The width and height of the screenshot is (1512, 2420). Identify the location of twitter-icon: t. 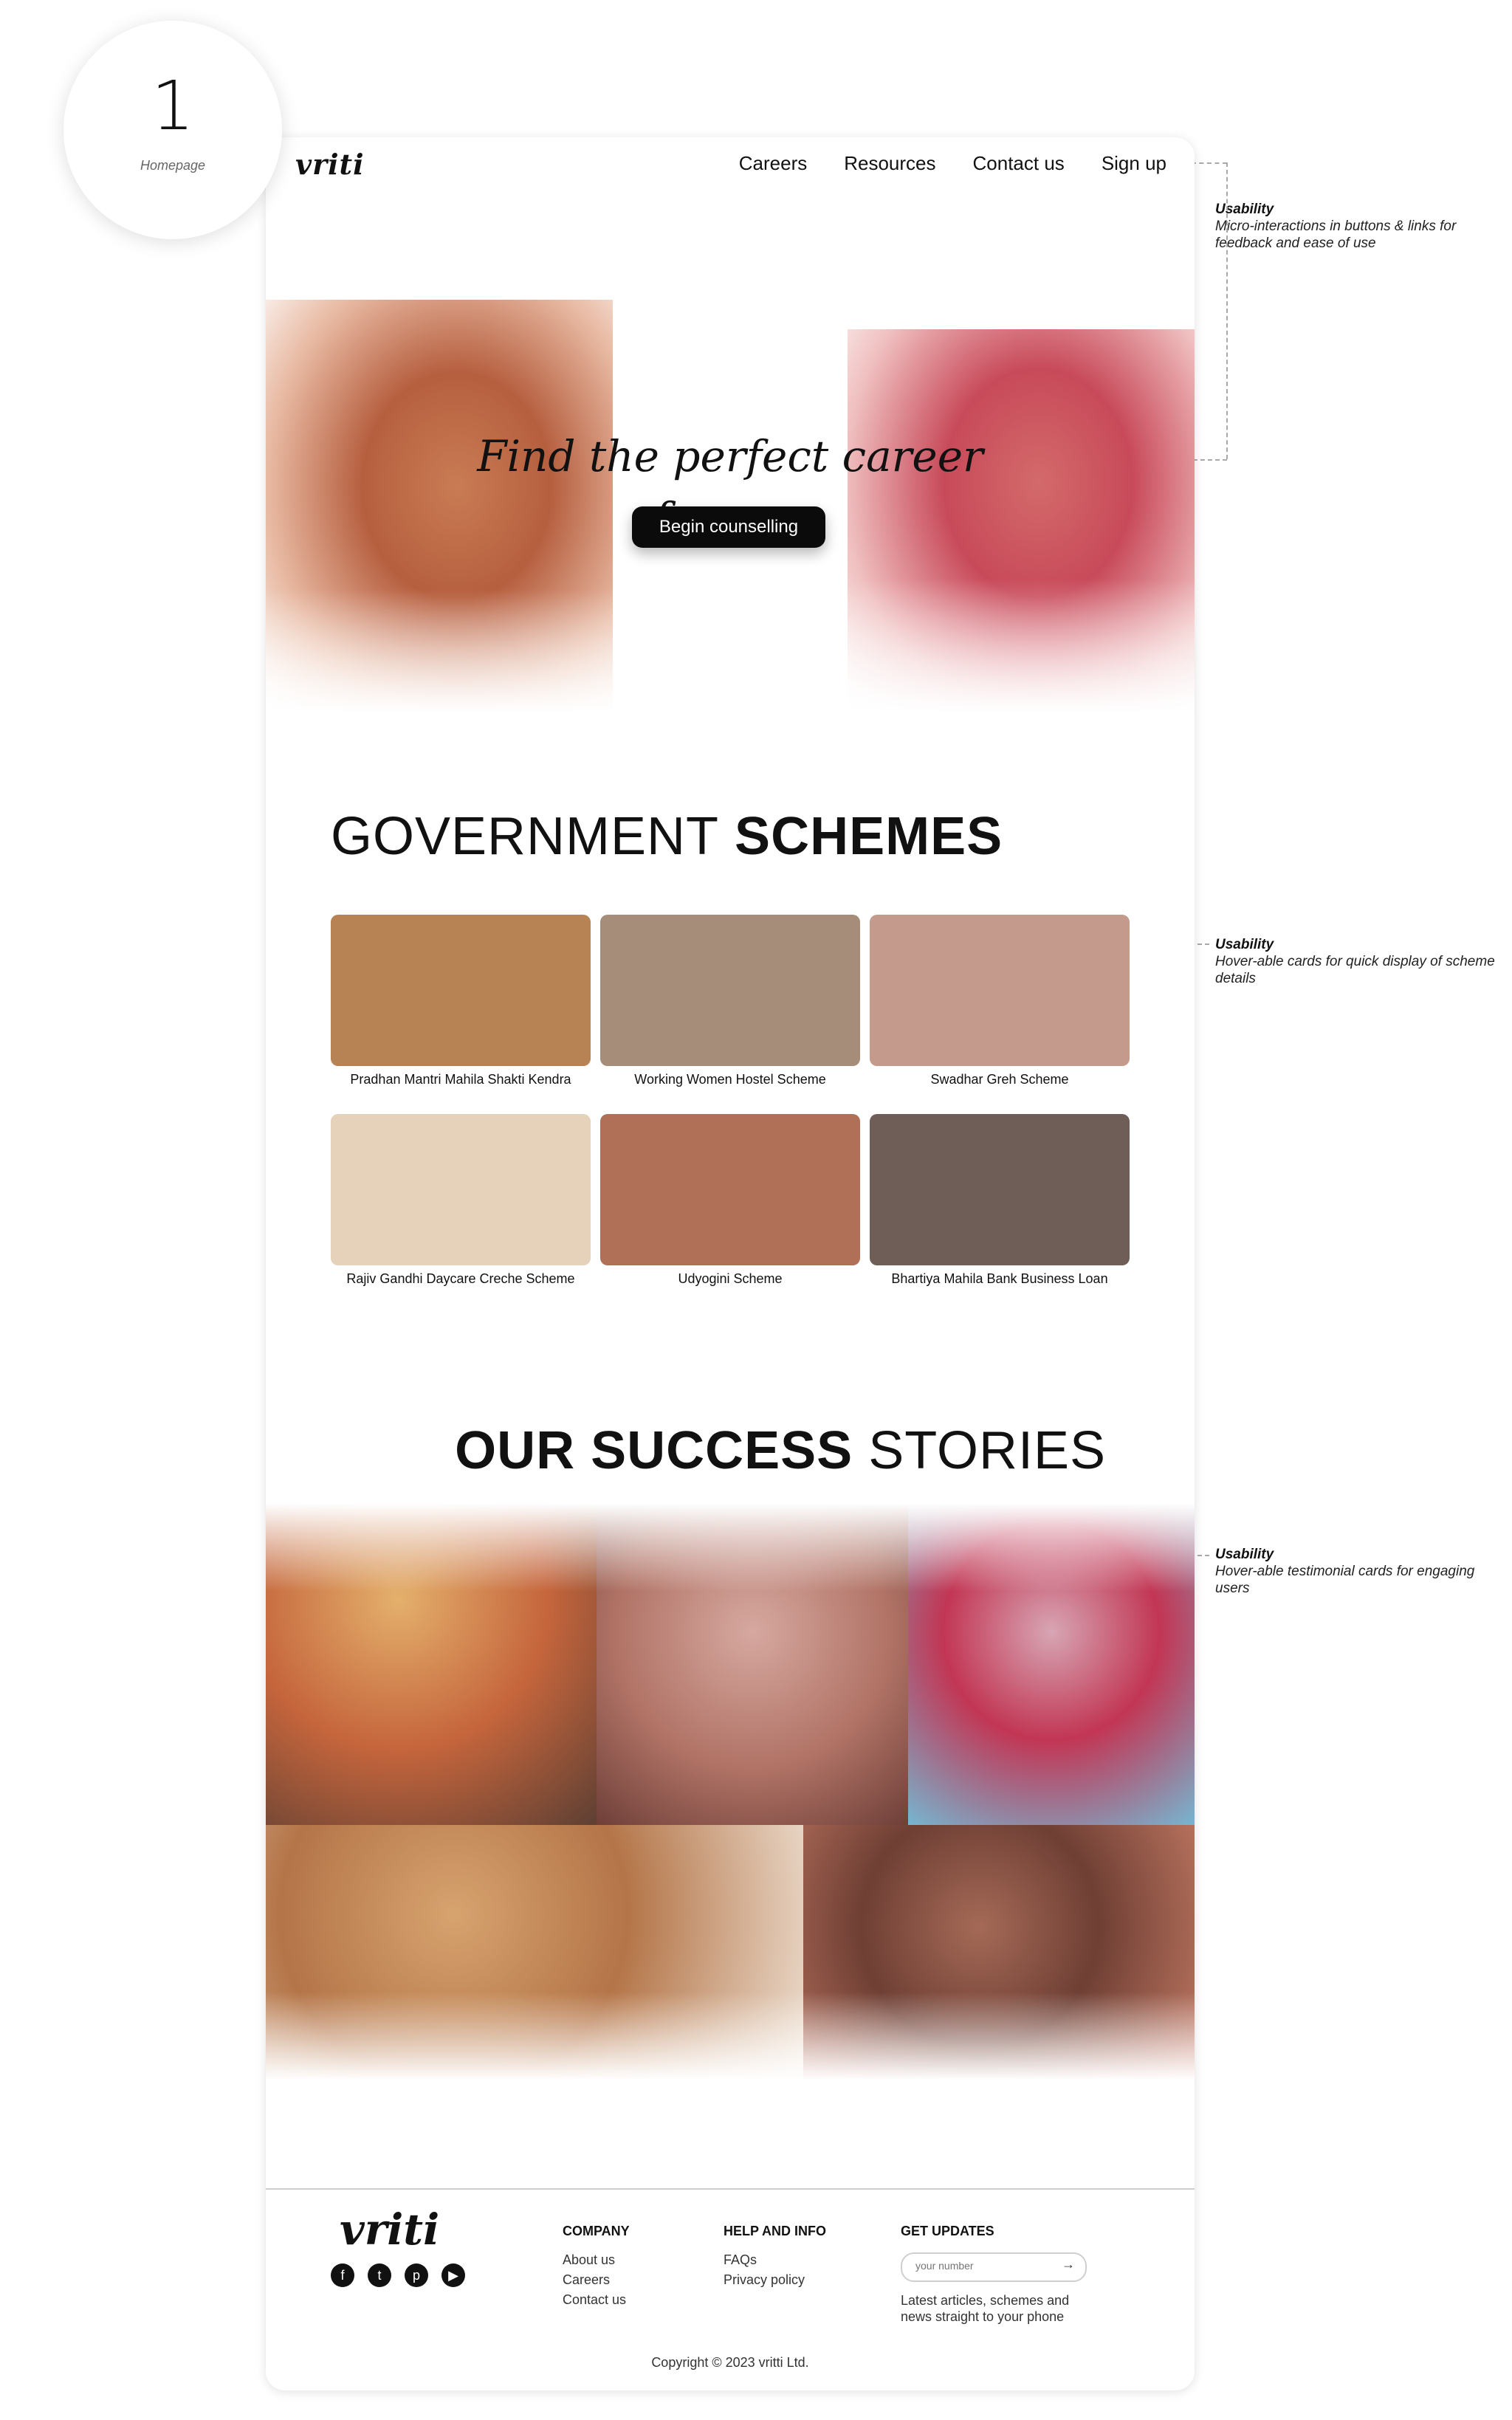
(379, 2275).